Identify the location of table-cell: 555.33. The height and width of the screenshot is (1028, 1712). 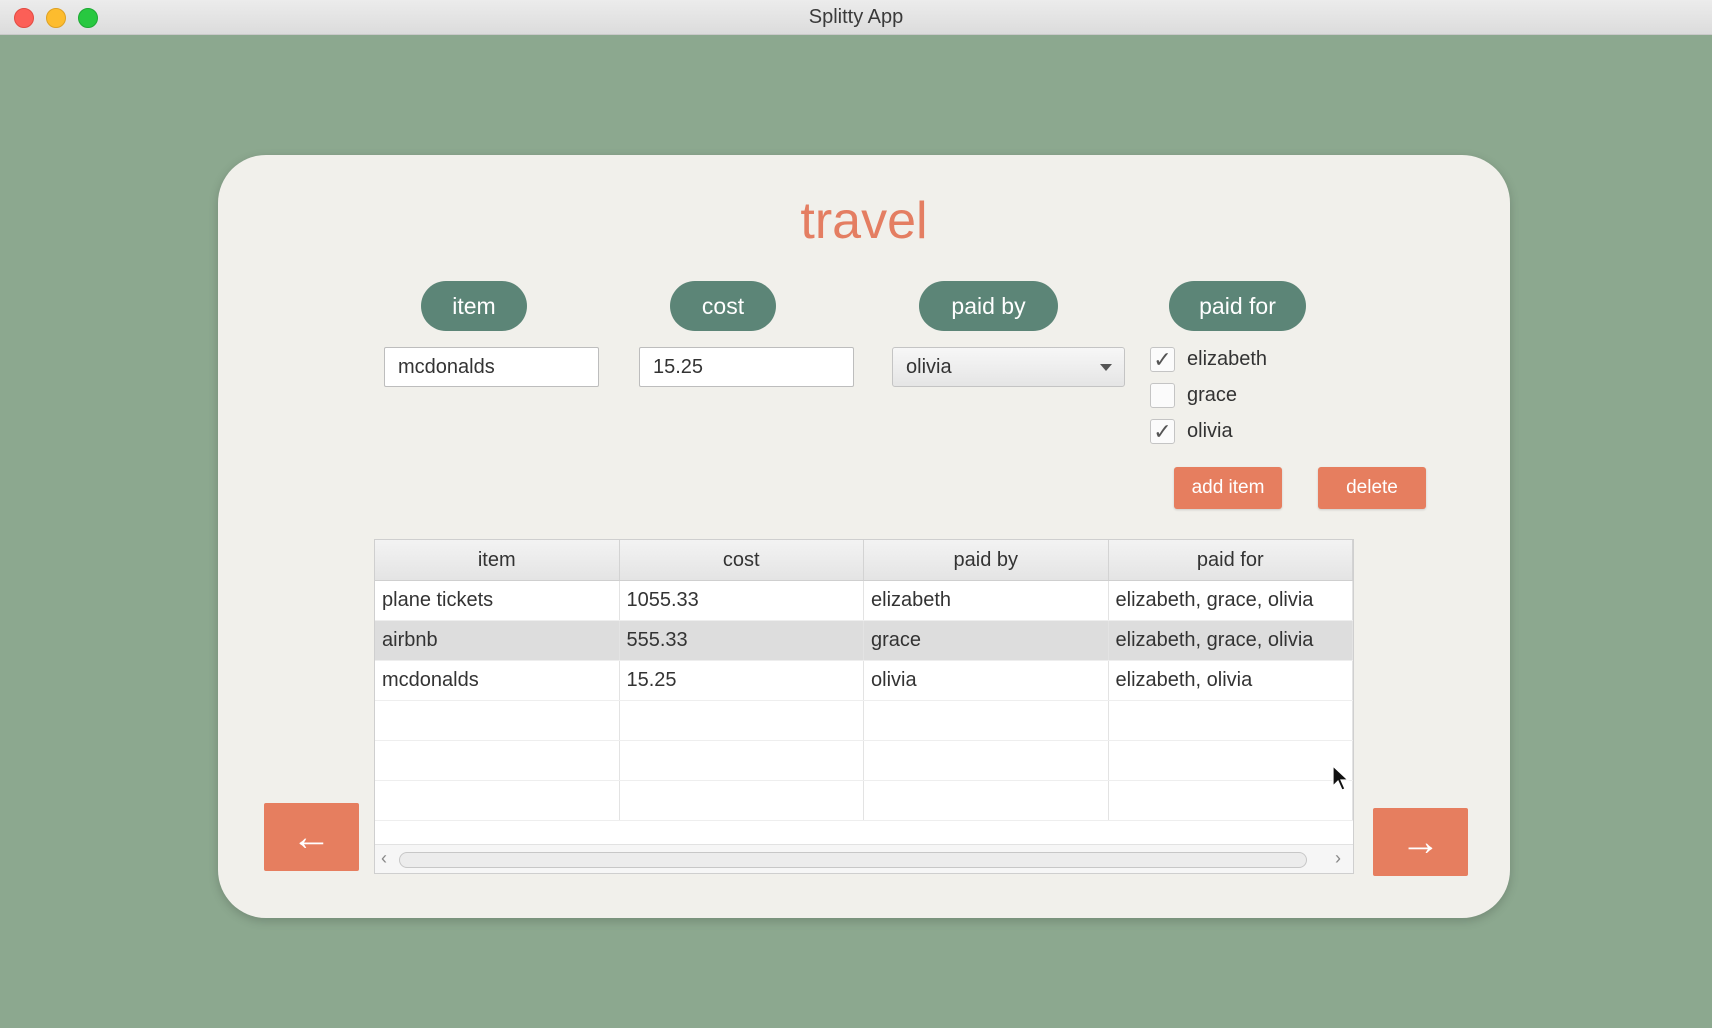
(742, 640).